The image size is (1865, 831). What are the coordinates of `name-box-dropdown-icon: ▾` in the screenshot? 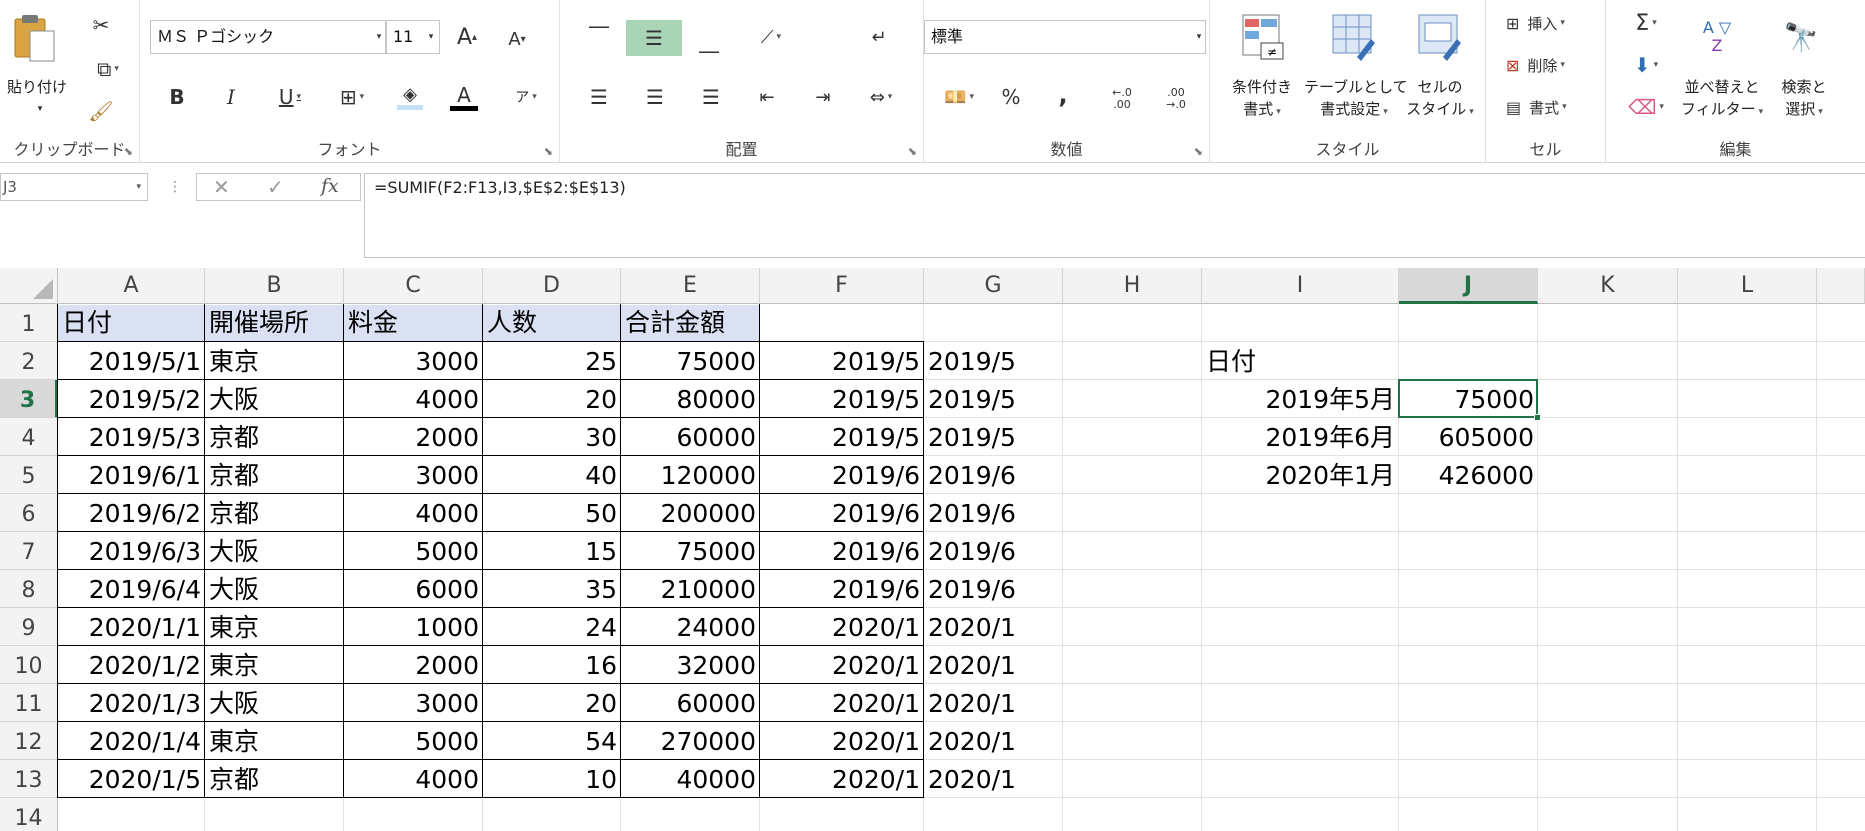 It's located at (138, 187).